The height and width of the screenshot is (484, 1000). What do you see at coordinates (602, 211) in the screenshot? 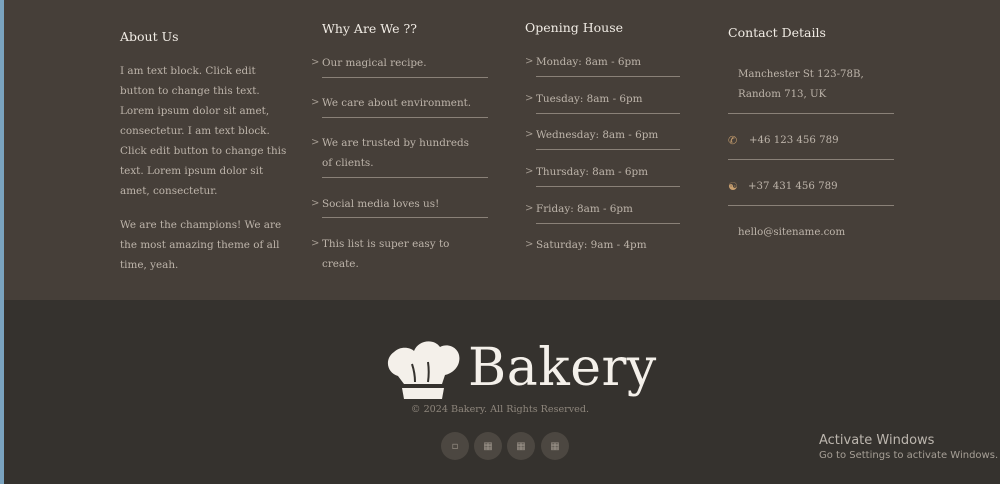
I see `opening-item: > Friday: 8am - 6pm` at bounding box center [602, 211].